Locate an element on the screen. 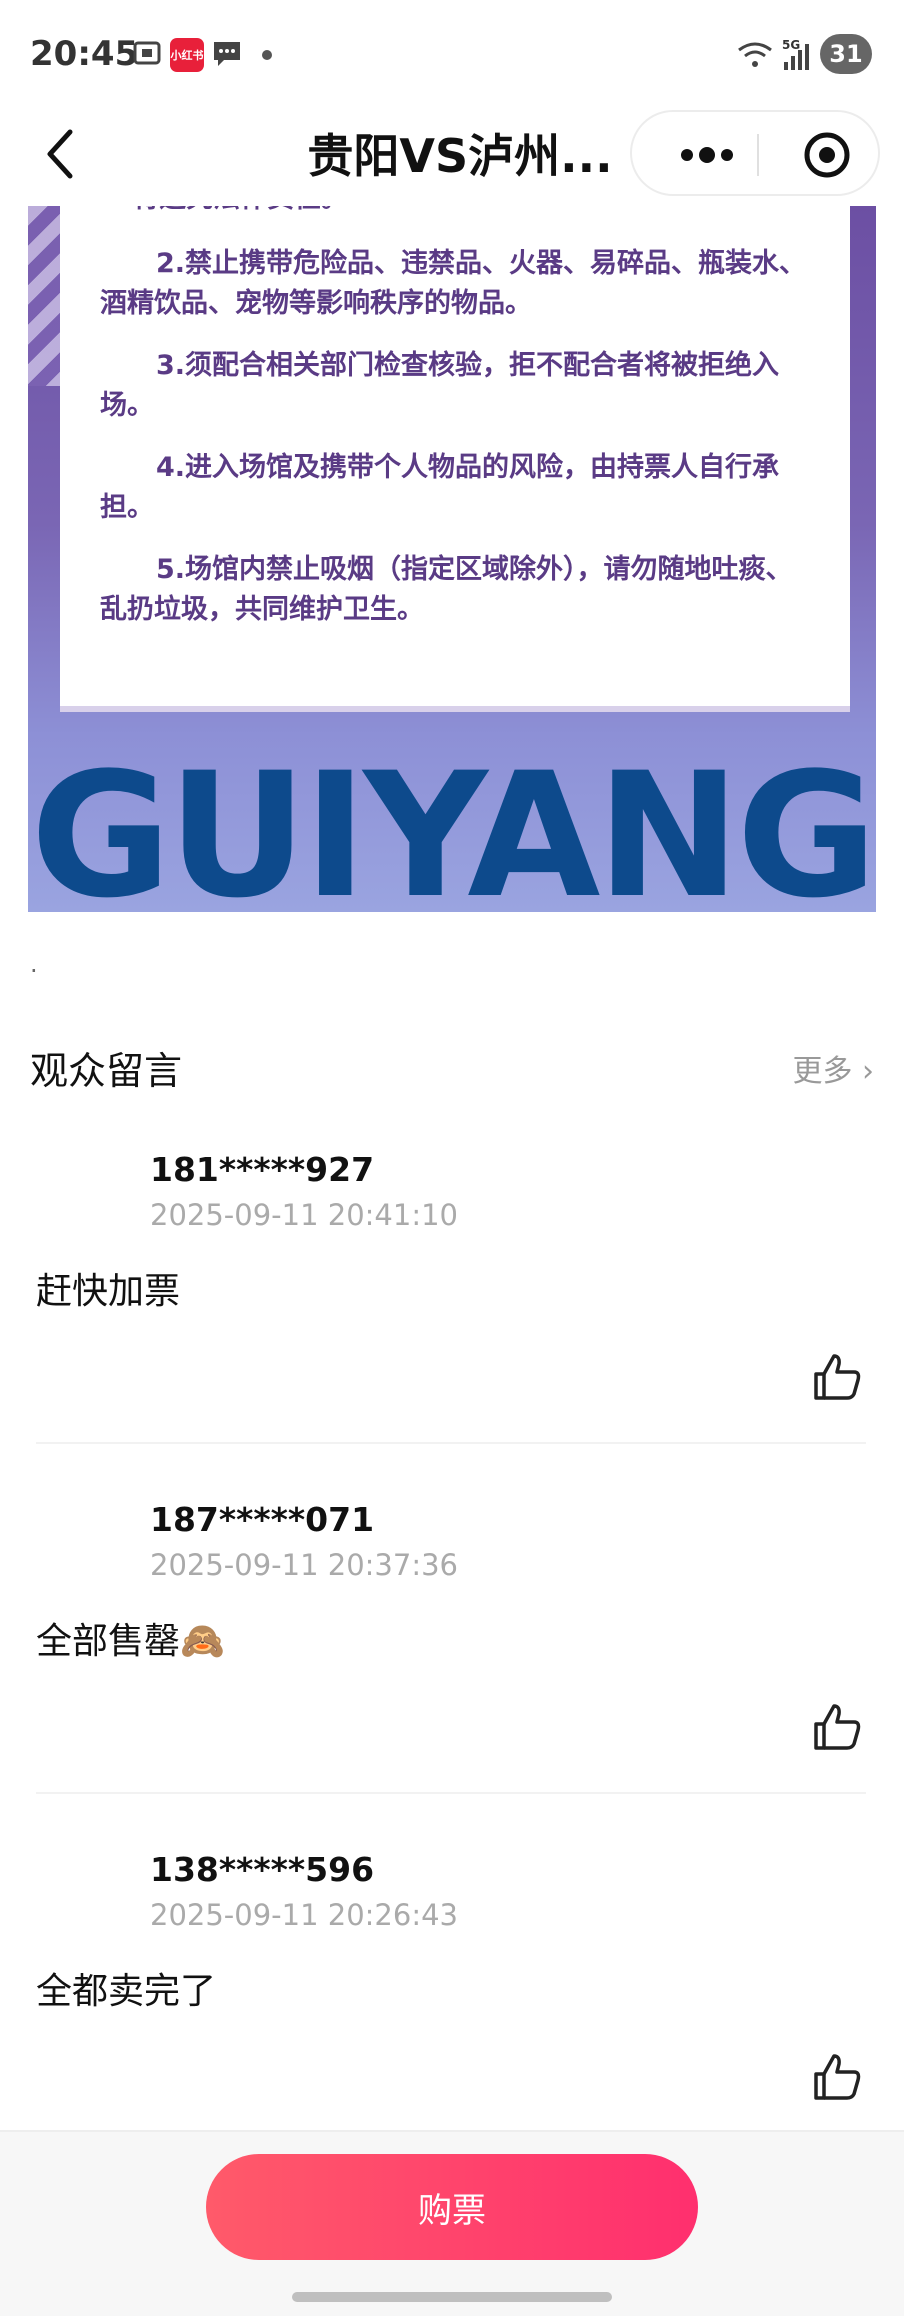  notice-rule: 4.进入场馆及携带个人物品的风险，由持票人自行承担。 is located at coordinates (440, 487).